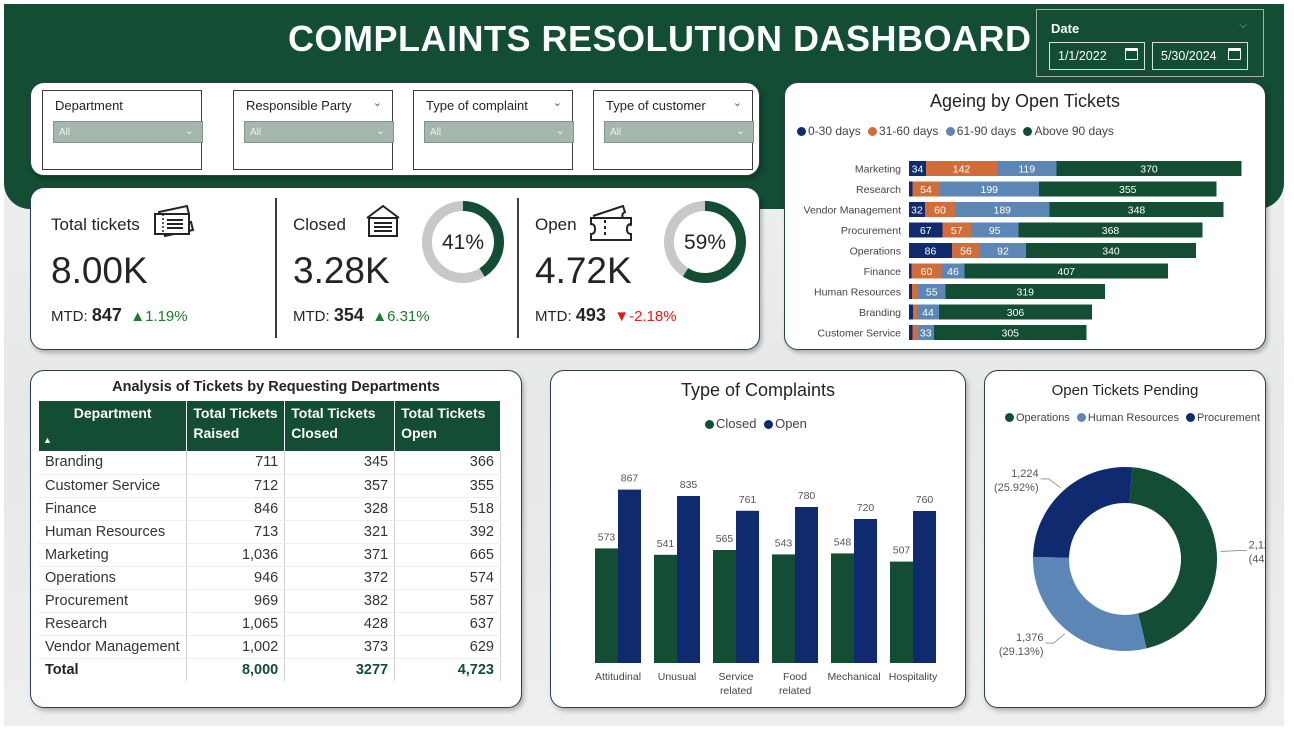 The image size is (1294, 730). What do you see at coordinates (1016, 313) in the screenshot?
I see `data-label: 306` at bounding box center [1016, 313].